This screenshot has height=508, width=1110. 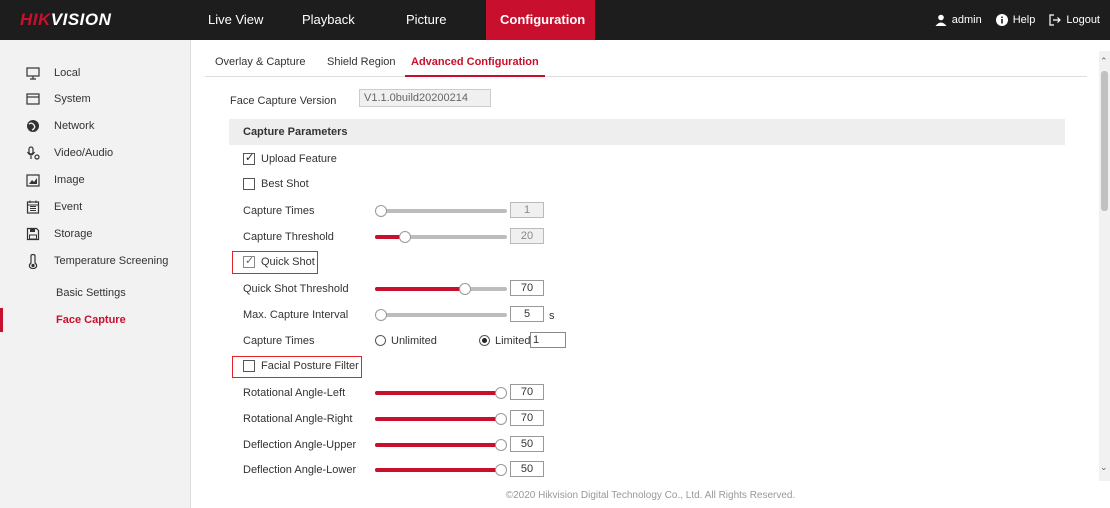 I want to click on user-icon, so click(x=941, y=20).